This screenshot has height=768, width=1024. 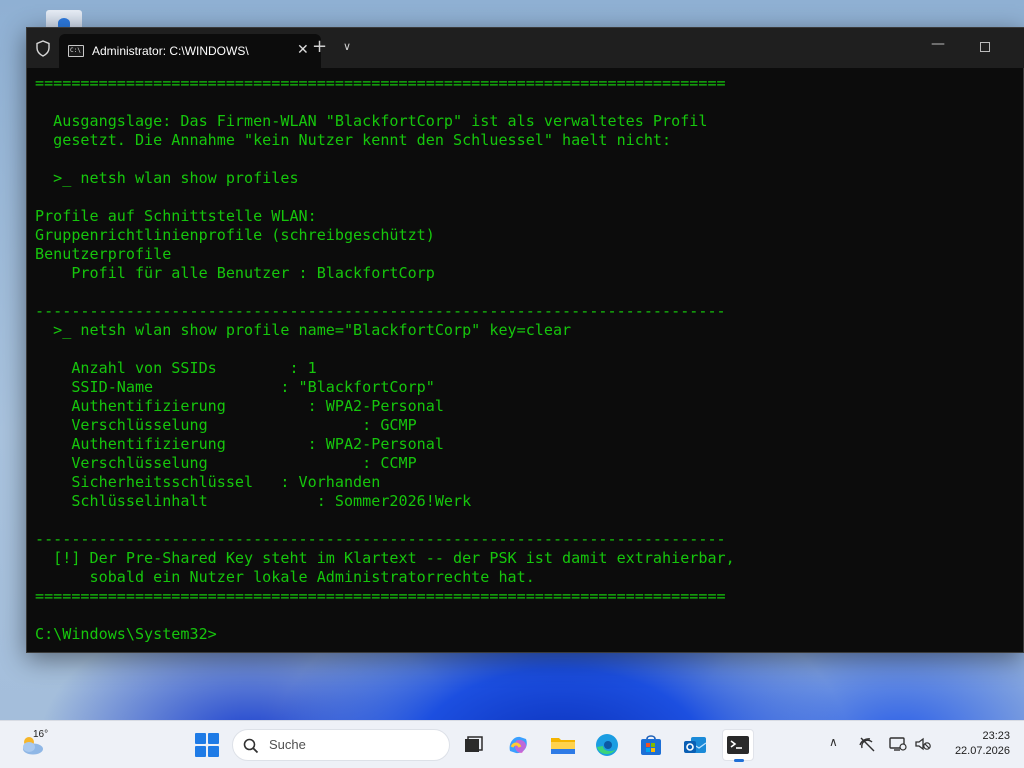 What do you see at coordinates (287, 744) in the screenshot?
I see `search-placeholder: Suche` at bounding box center [287, 744].